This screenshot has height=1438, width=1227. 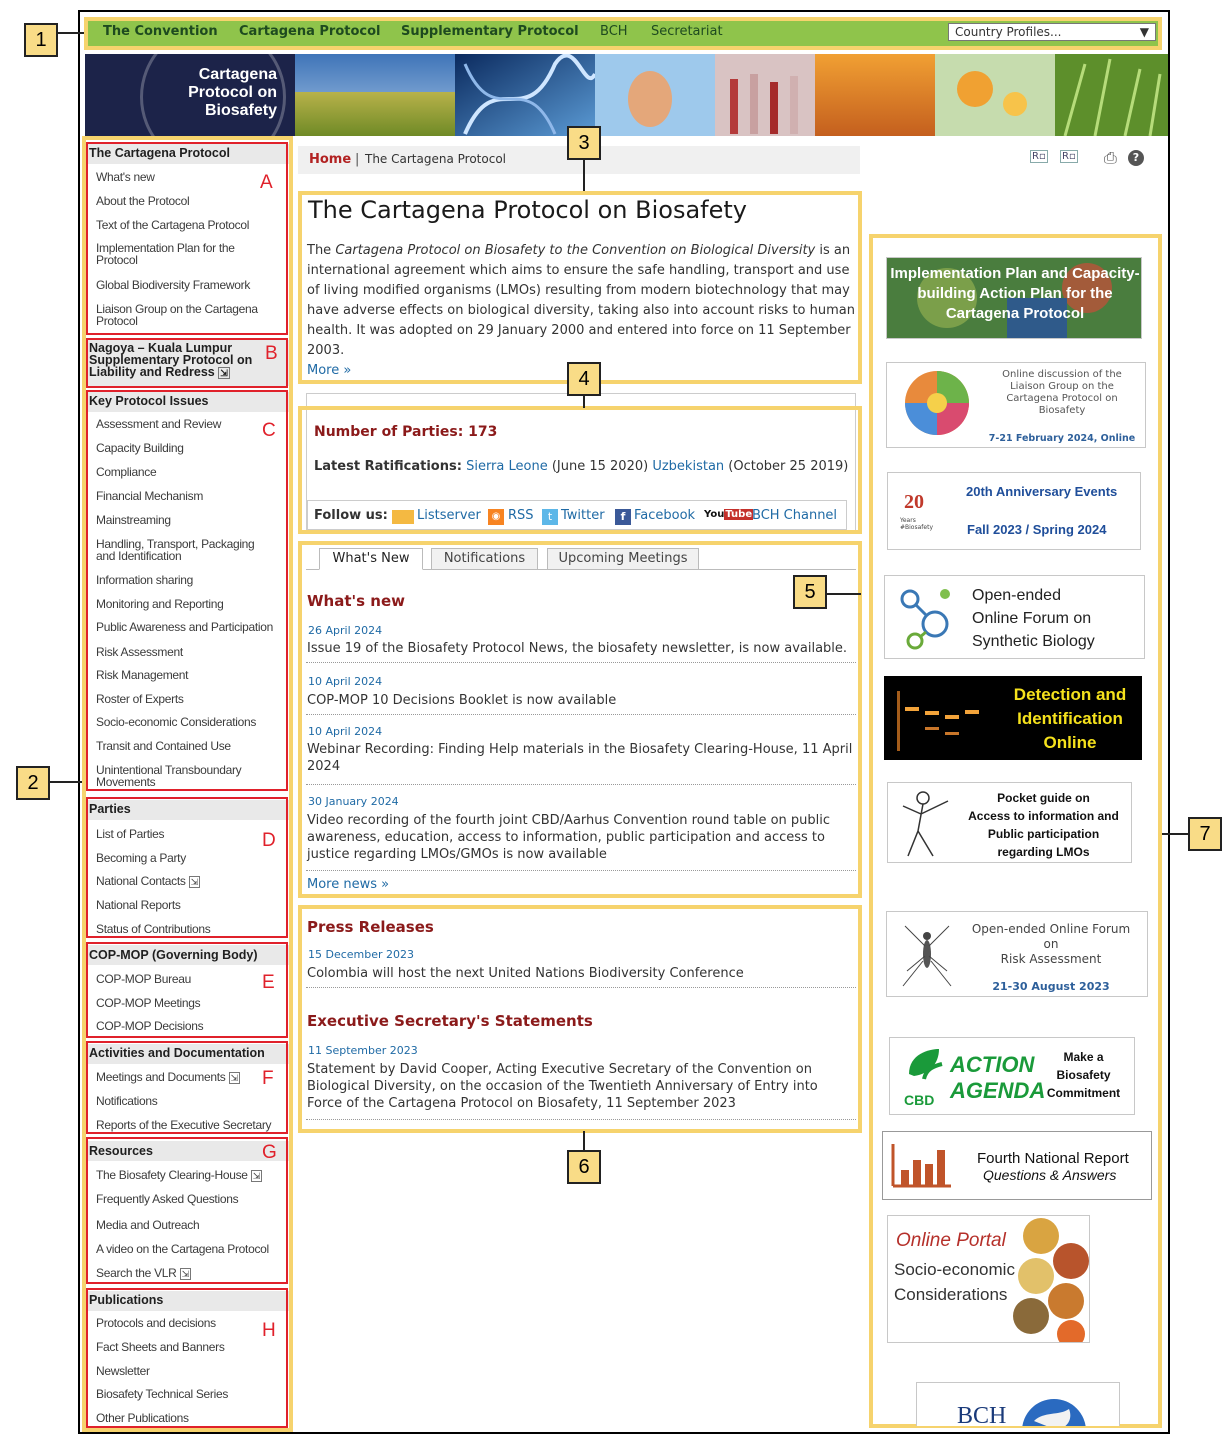 I want to click on section-box-h, so click(x=187, y=1358).